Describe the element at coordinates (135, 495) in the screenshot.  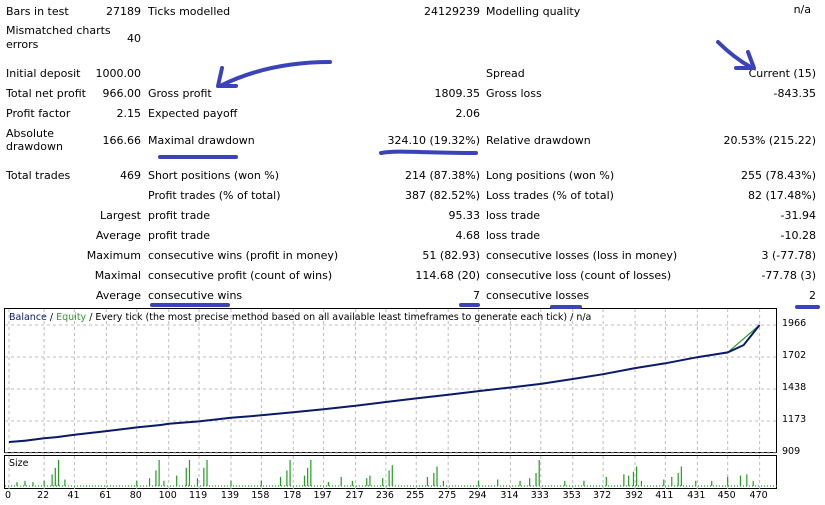
I see `x-tick-label: 80` at that location.